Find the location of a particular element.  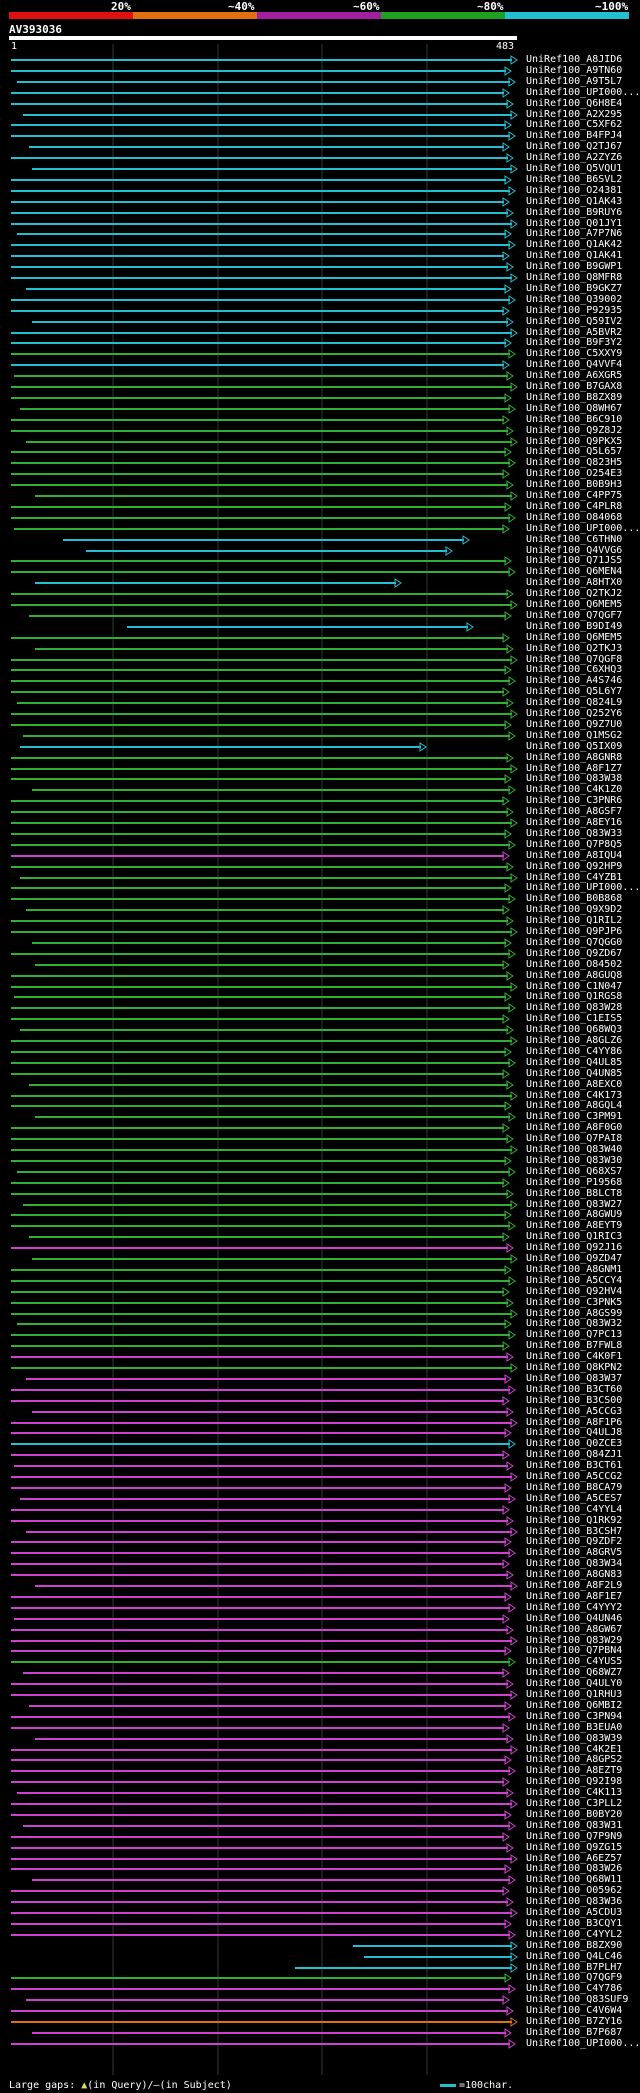

hit-label: UniRef100_A8HTX0 is located at coordinates (574, 583).